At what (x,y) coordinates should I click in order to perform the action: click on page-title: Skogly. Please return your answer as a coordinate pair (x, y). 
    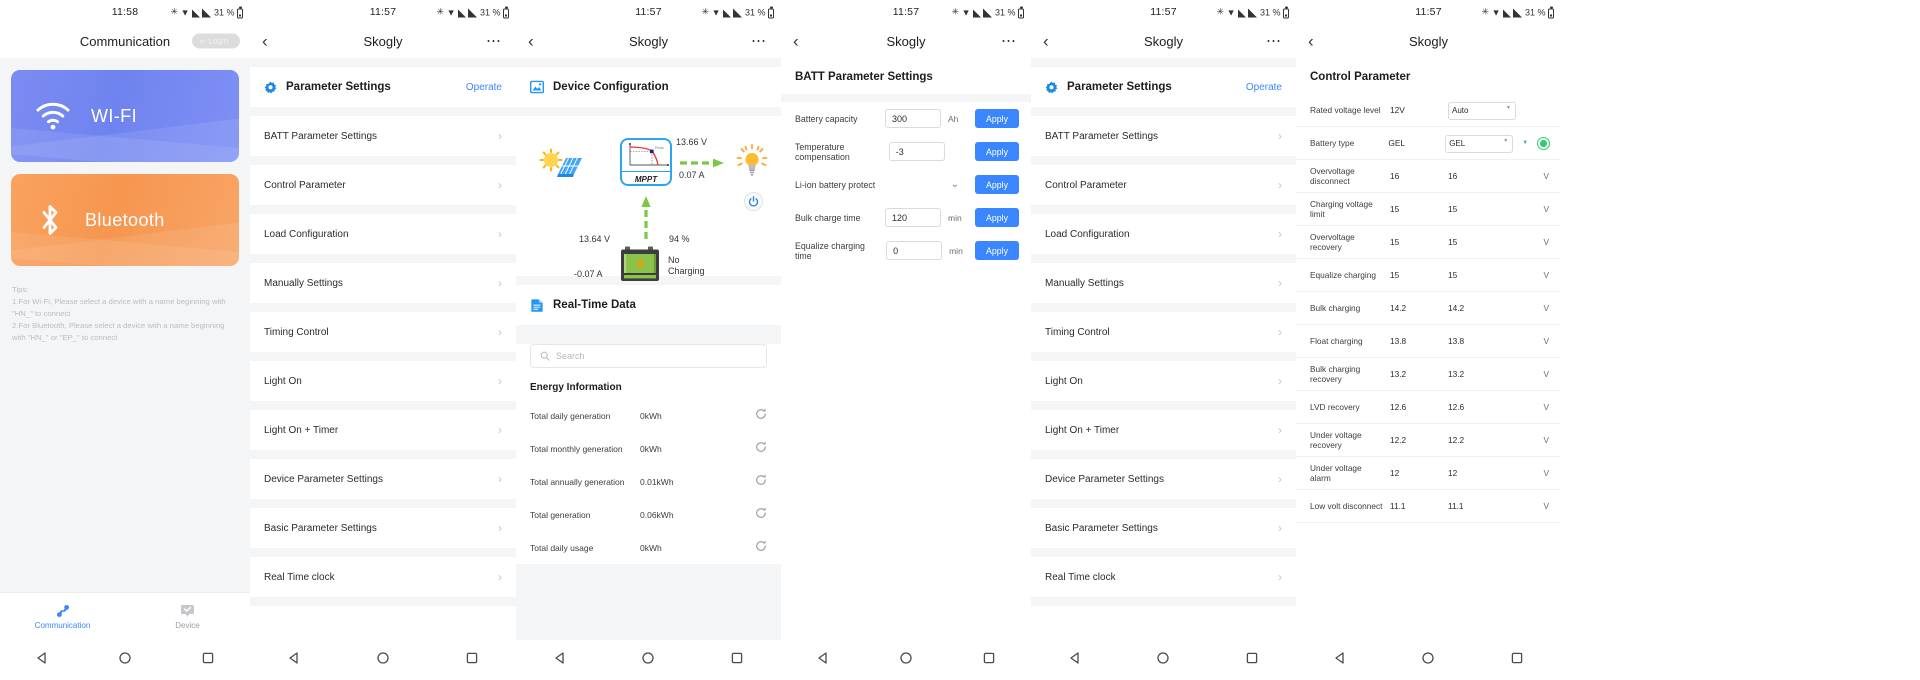
    Looking at the image, I should click on (383, 41).